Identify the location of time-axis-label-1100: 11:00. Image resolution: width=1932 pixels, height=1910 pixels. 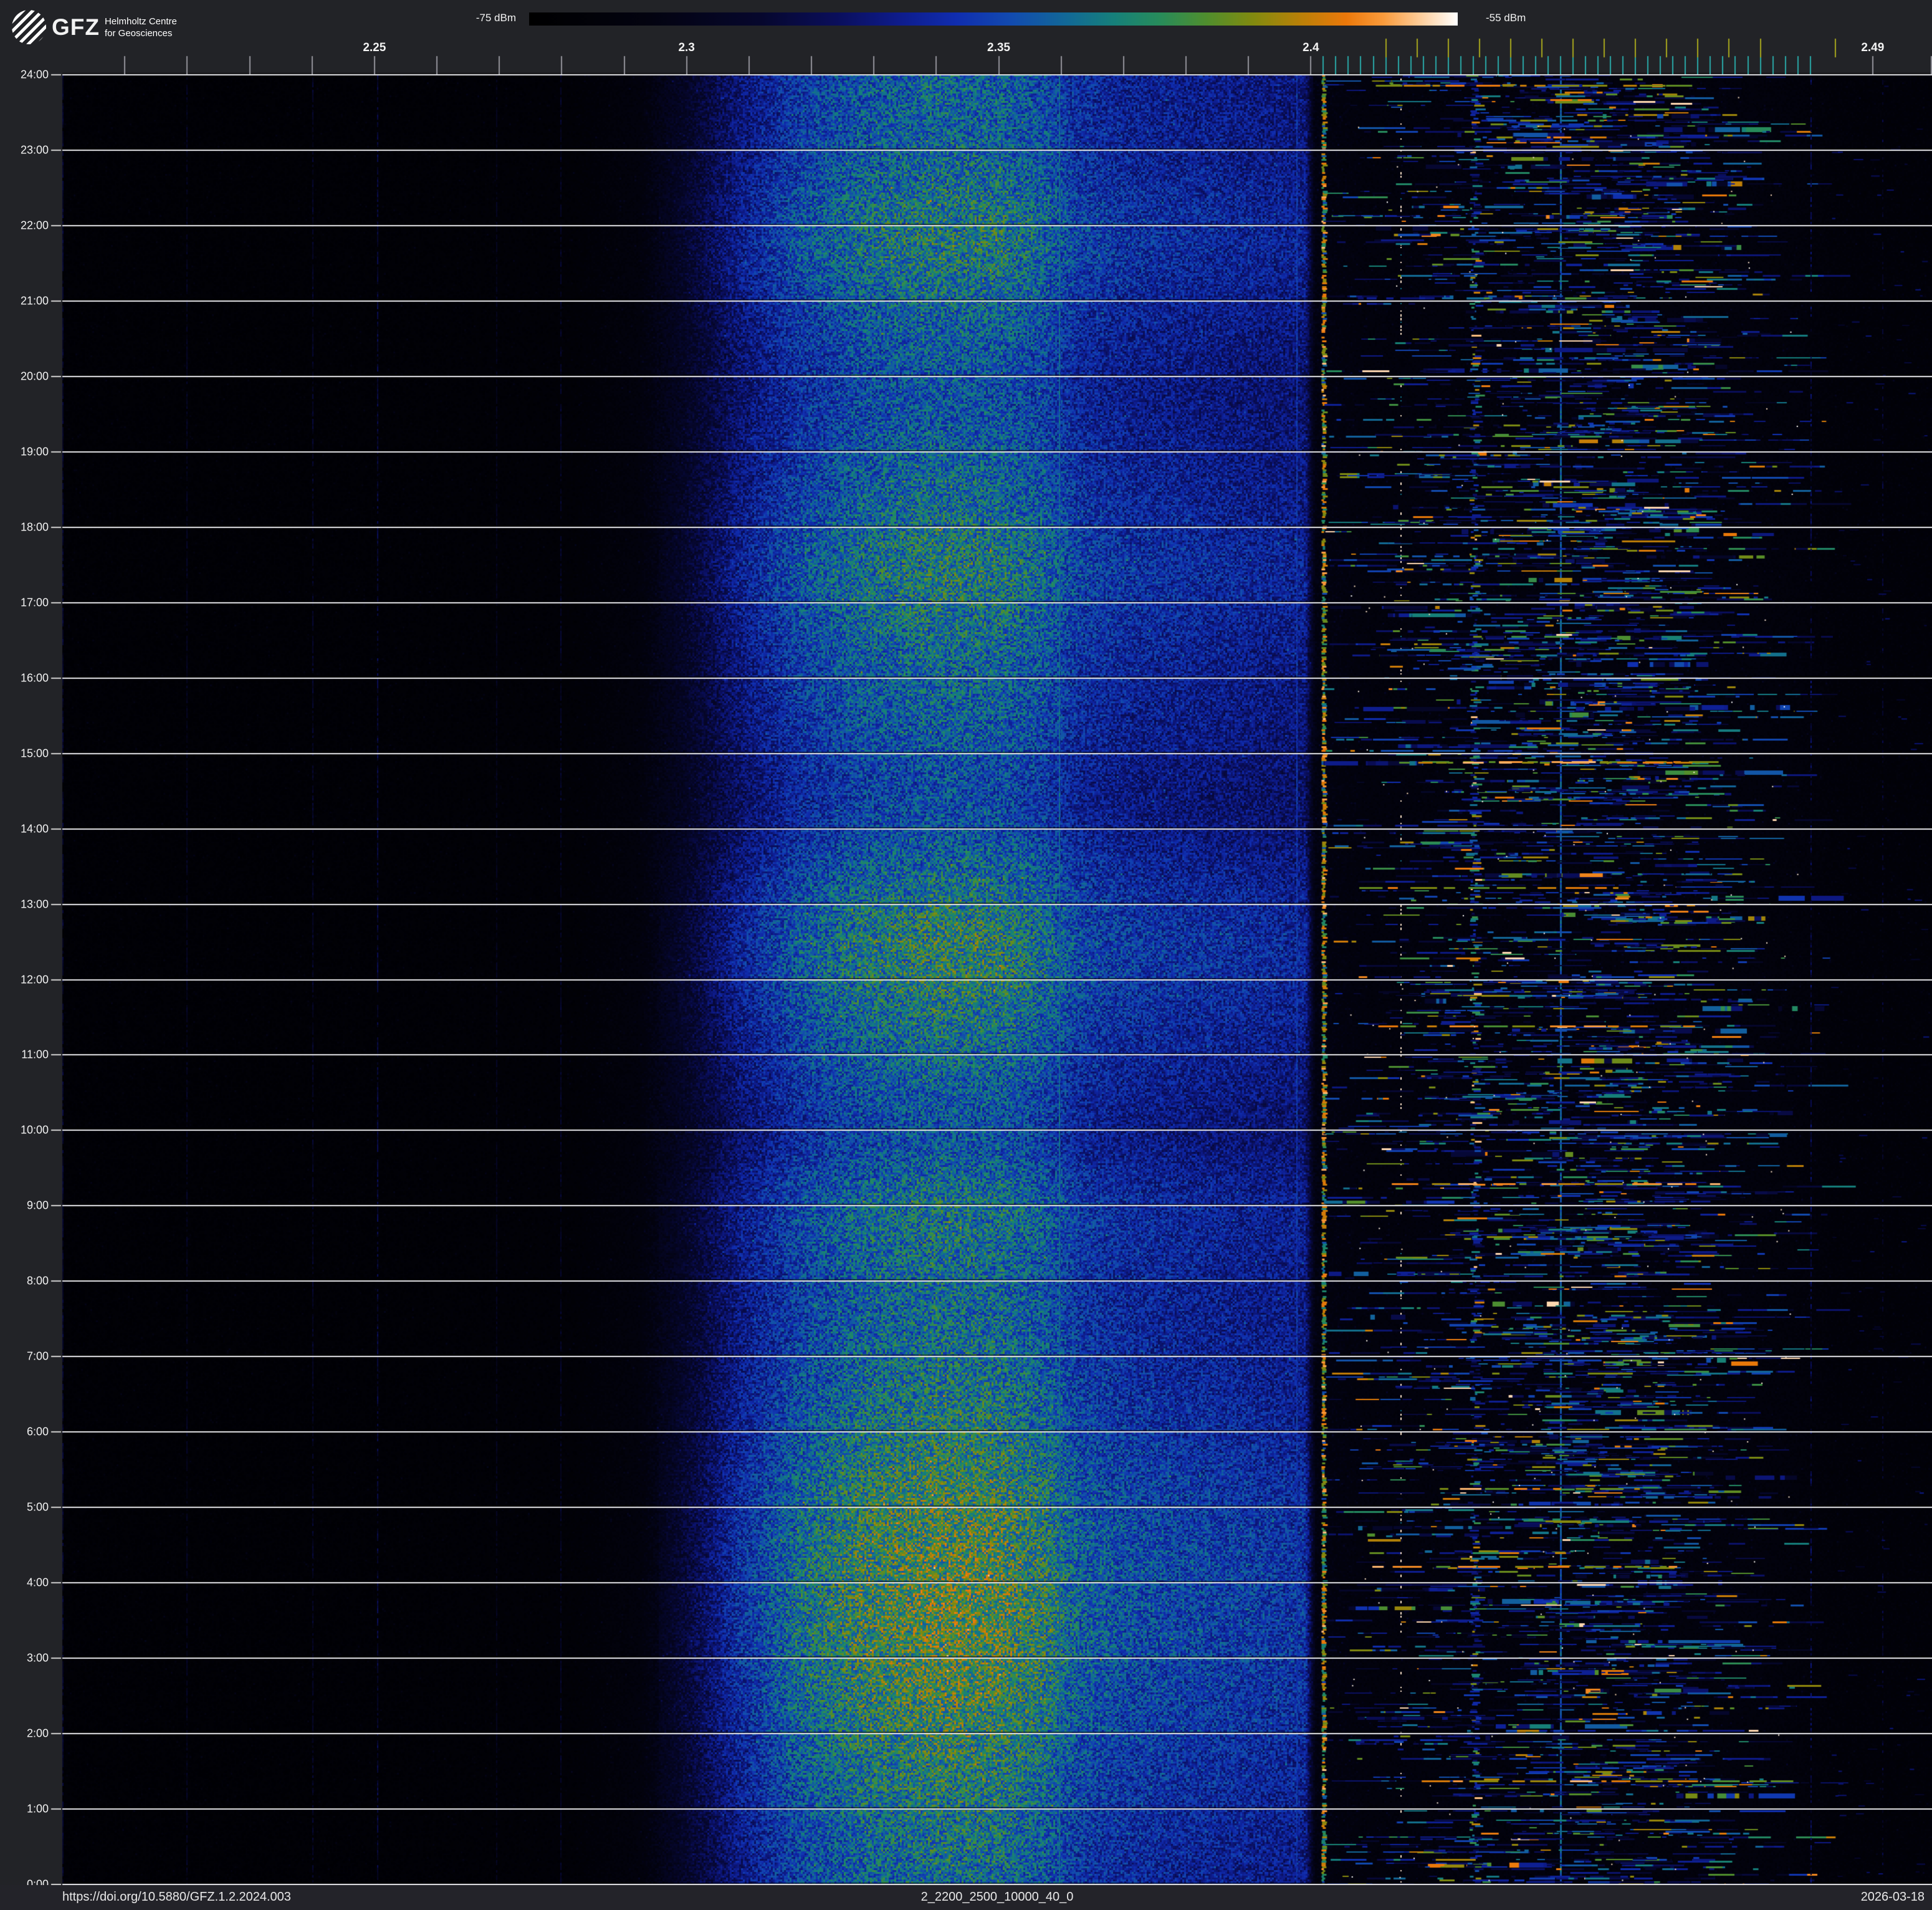
(35, 1054).